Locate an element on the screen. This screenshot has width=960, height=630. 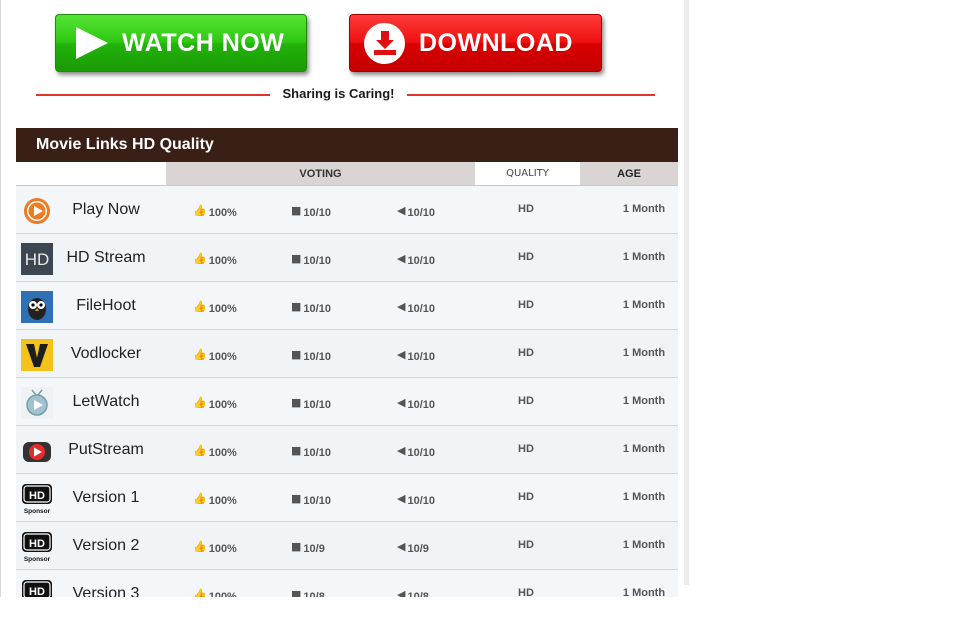
video-rating: ■ 10/8 is located at coordinates (308, 583).